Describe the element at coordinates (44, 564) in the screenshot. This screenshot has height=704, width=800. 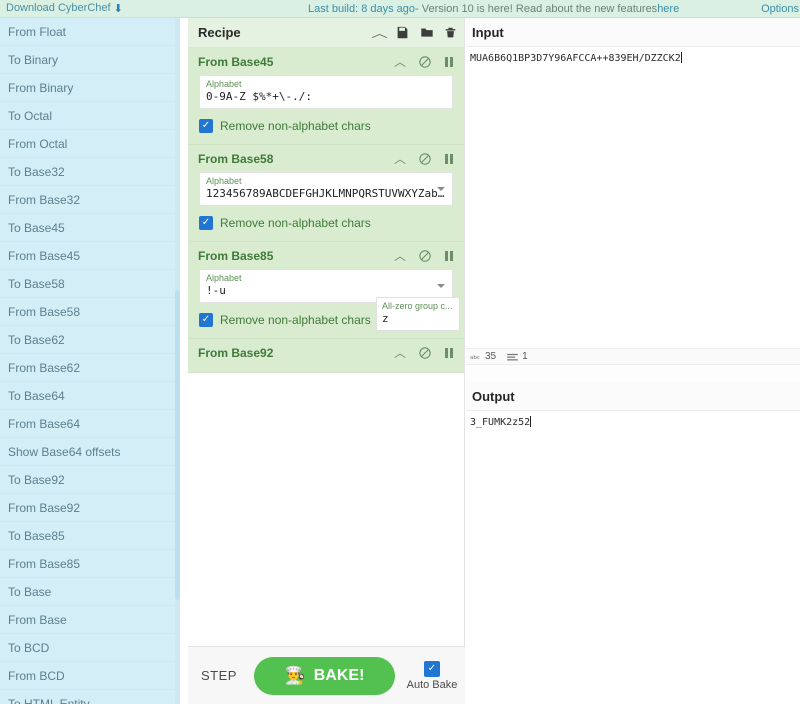
I see `sidebar-item-label: From Base85` at that location.